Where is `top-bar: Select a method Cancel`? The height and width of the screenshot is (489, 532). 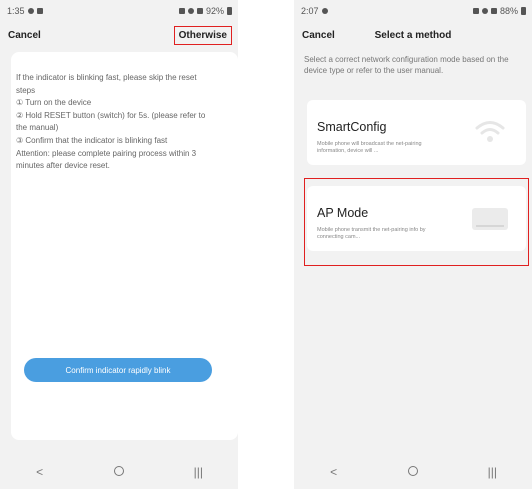
top-bar: Select a method Cancel is located at coordinates (413, 35).